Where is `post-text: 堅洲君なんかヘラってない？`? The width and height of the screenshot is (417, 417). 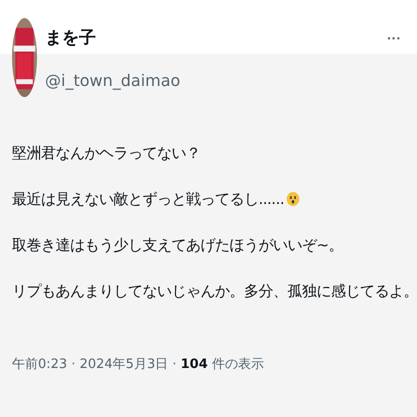 post-text: 堅洲君なんかヘラってない？ is located at coordinates (106, 153).